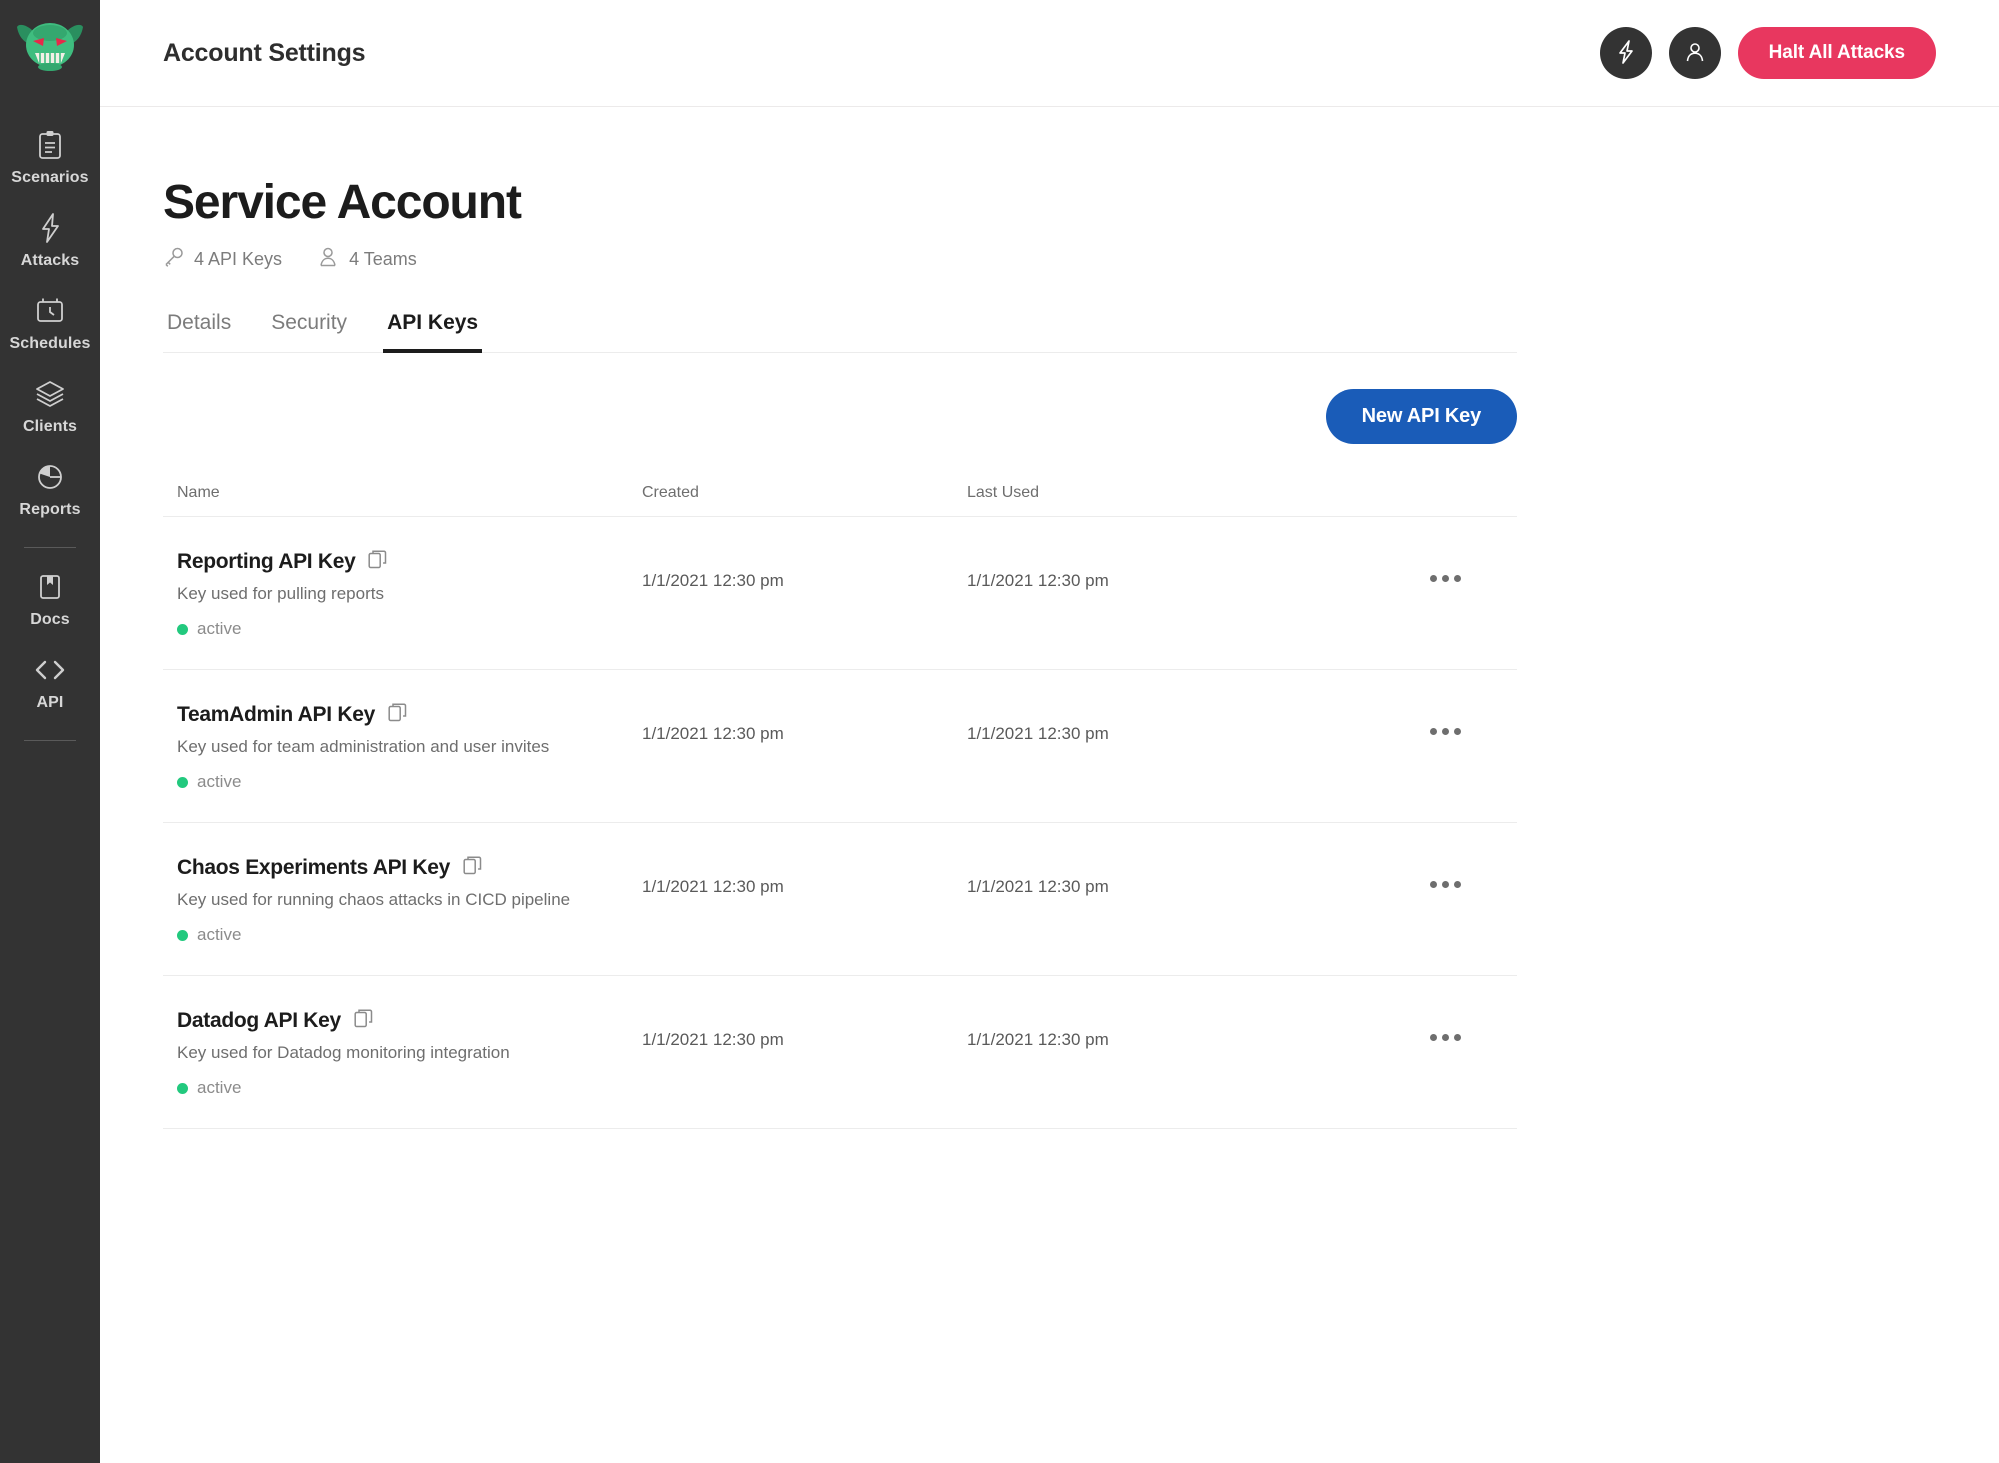  I want to click on layers-icon, so click(50, 394).